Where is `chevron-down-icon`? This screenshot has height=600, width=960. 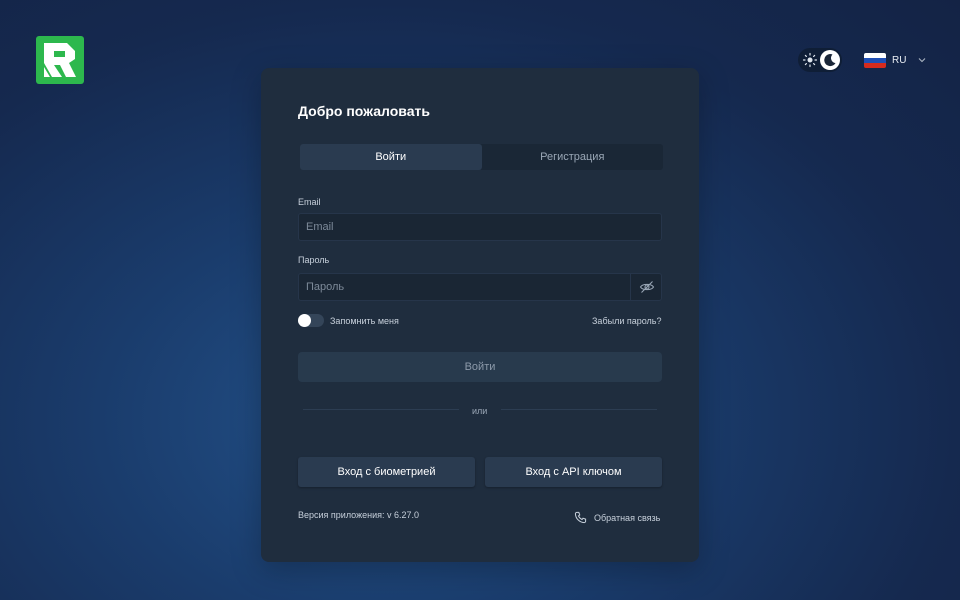
chevron-down-icon is located at coordinates (922, 60).